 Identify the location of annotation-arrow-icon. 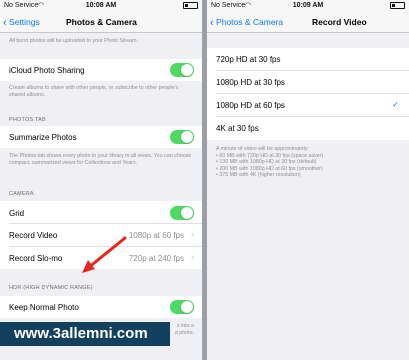
(104, 254).